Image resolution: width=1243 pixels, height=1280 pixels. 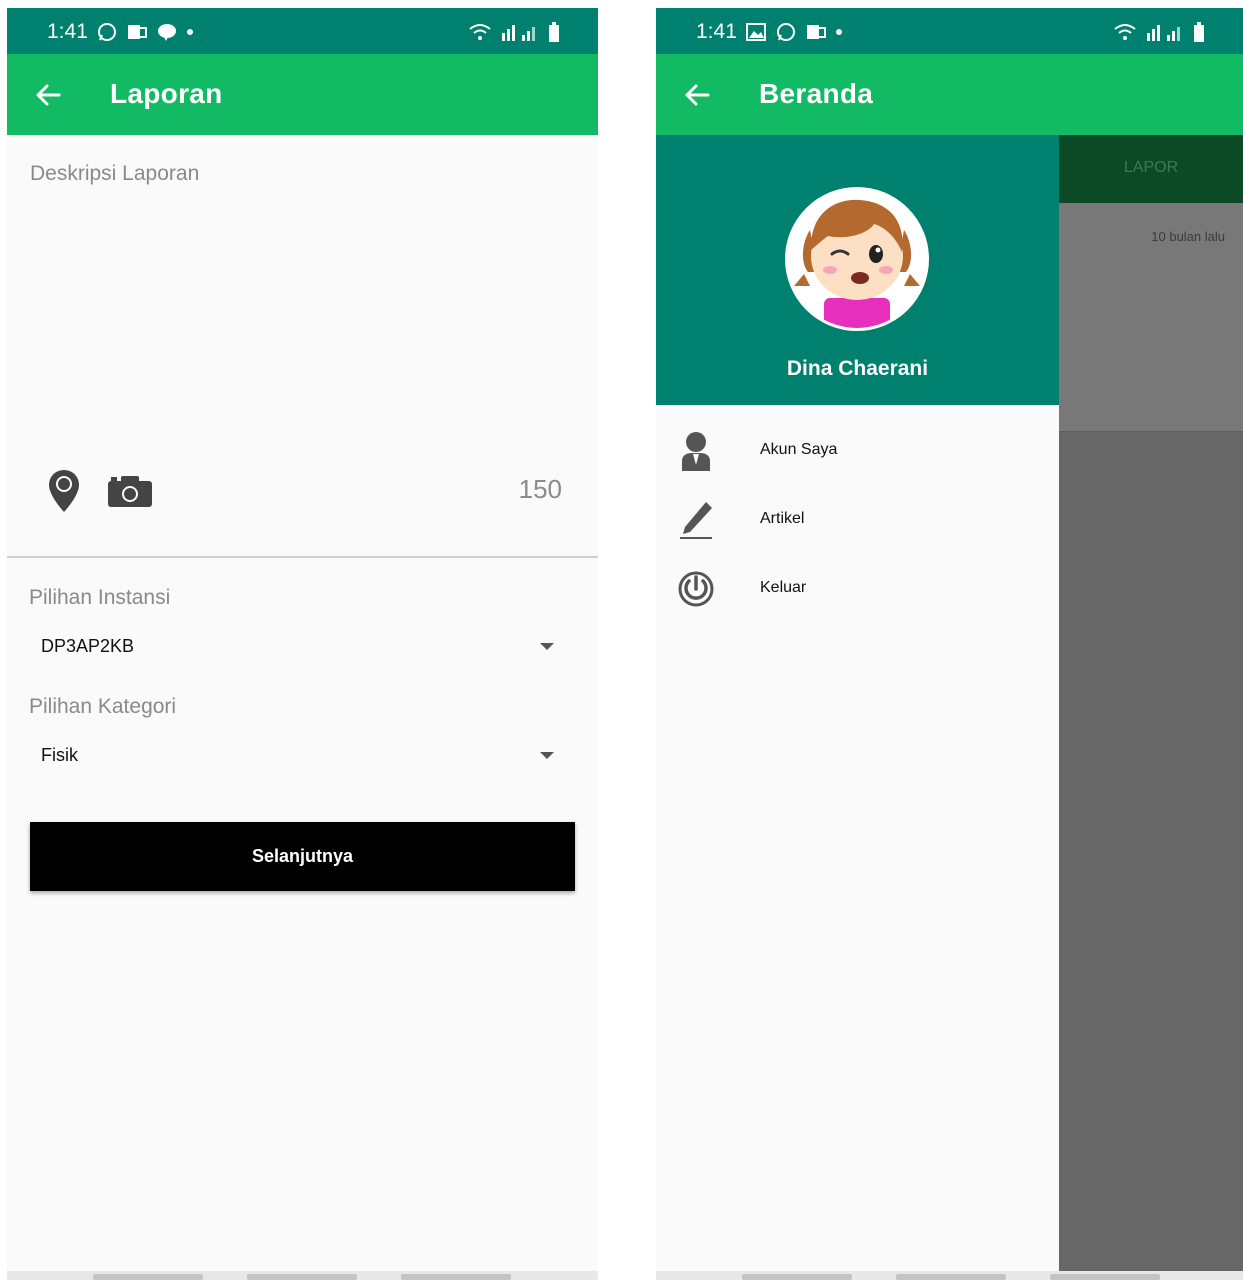 What do you see at coordinates (302, 557) in the screenshot?
I see `divider` at bounding box center [302, 557].